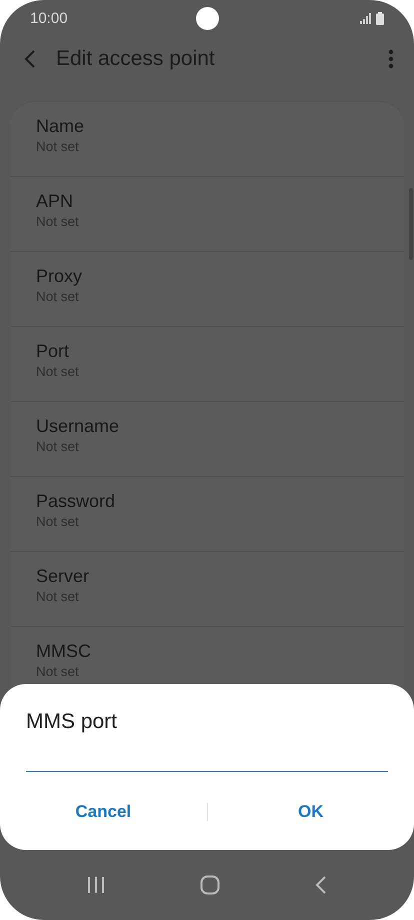 The image size is (414, 920). What do you see at coordinates (210, 885) in the screenshot?
I see `home-icon` at bounding box center [210, 885].